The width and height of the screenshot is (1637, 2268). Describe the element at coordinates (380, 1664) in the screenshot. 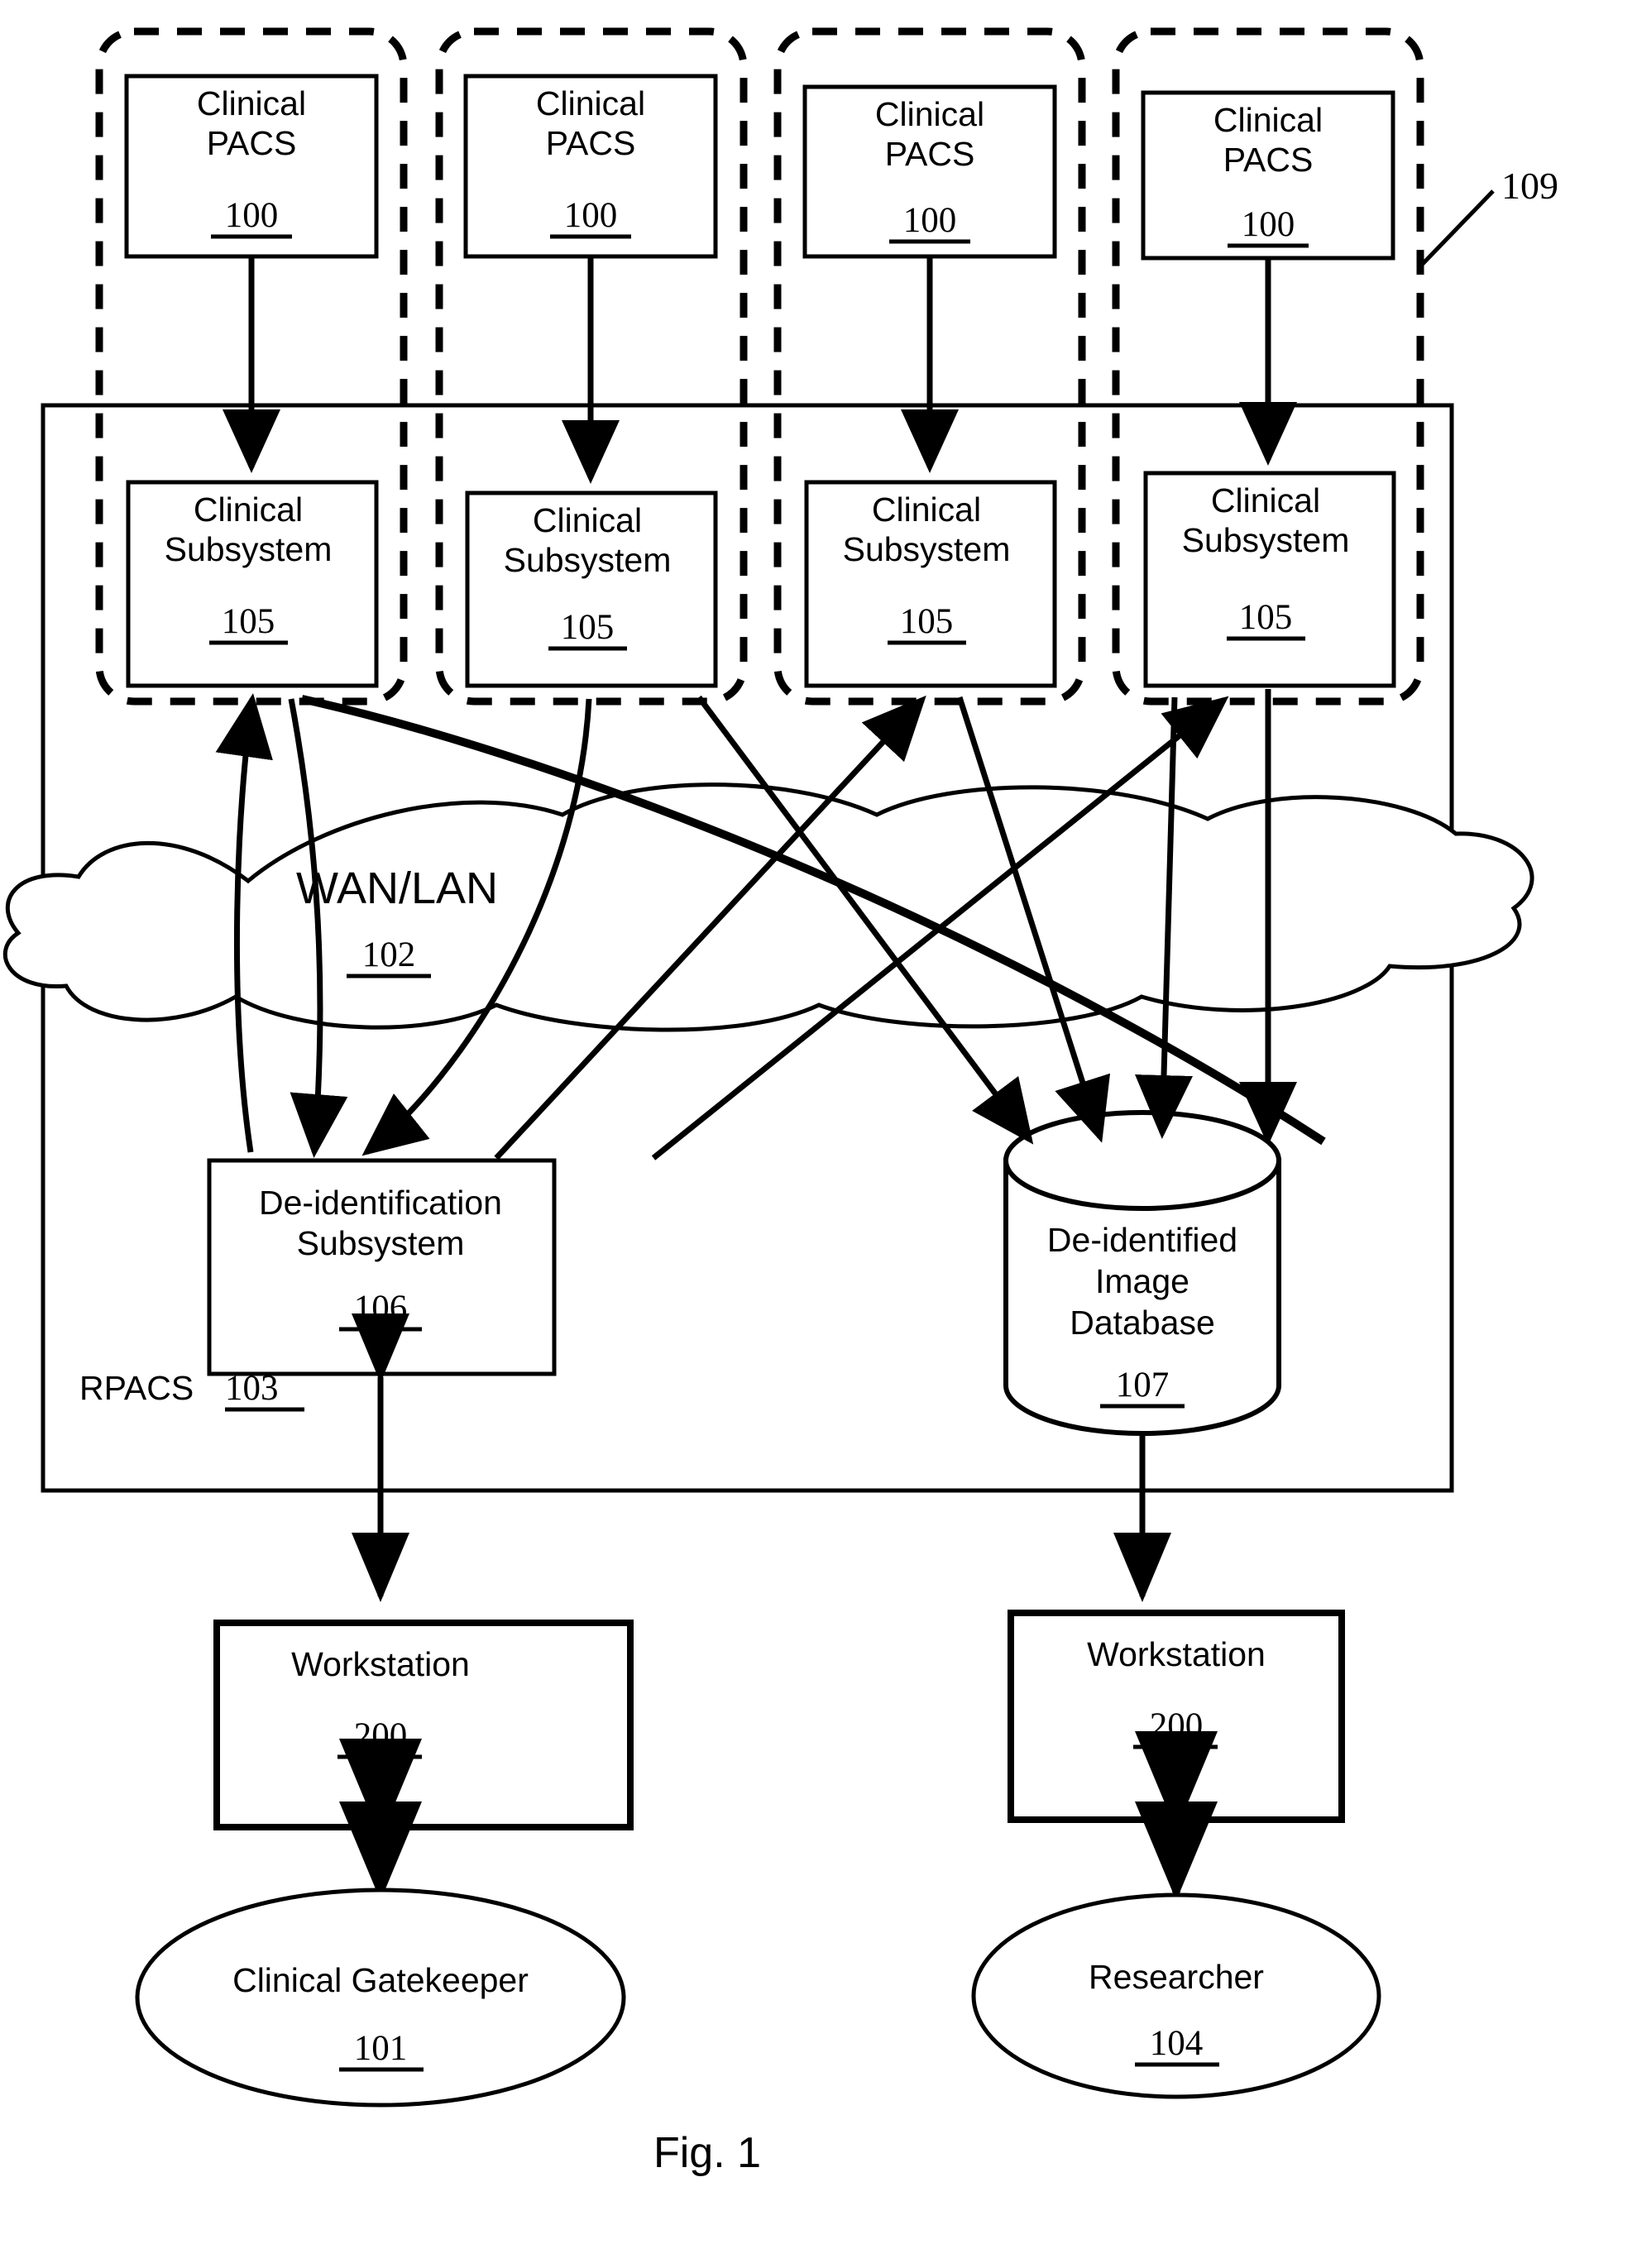

I see `workstation-left-label: Workstation` at that location.